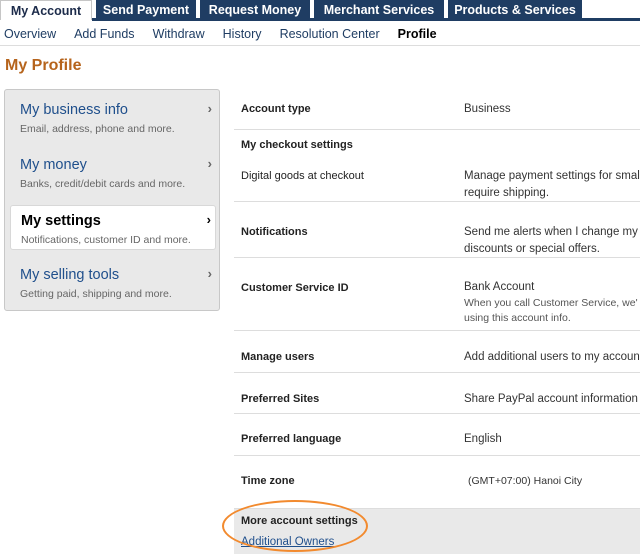  What do you see at coordinates (320, 45) in the screenshot?
I see `subnav-divider` at bounding box center [320, 45].